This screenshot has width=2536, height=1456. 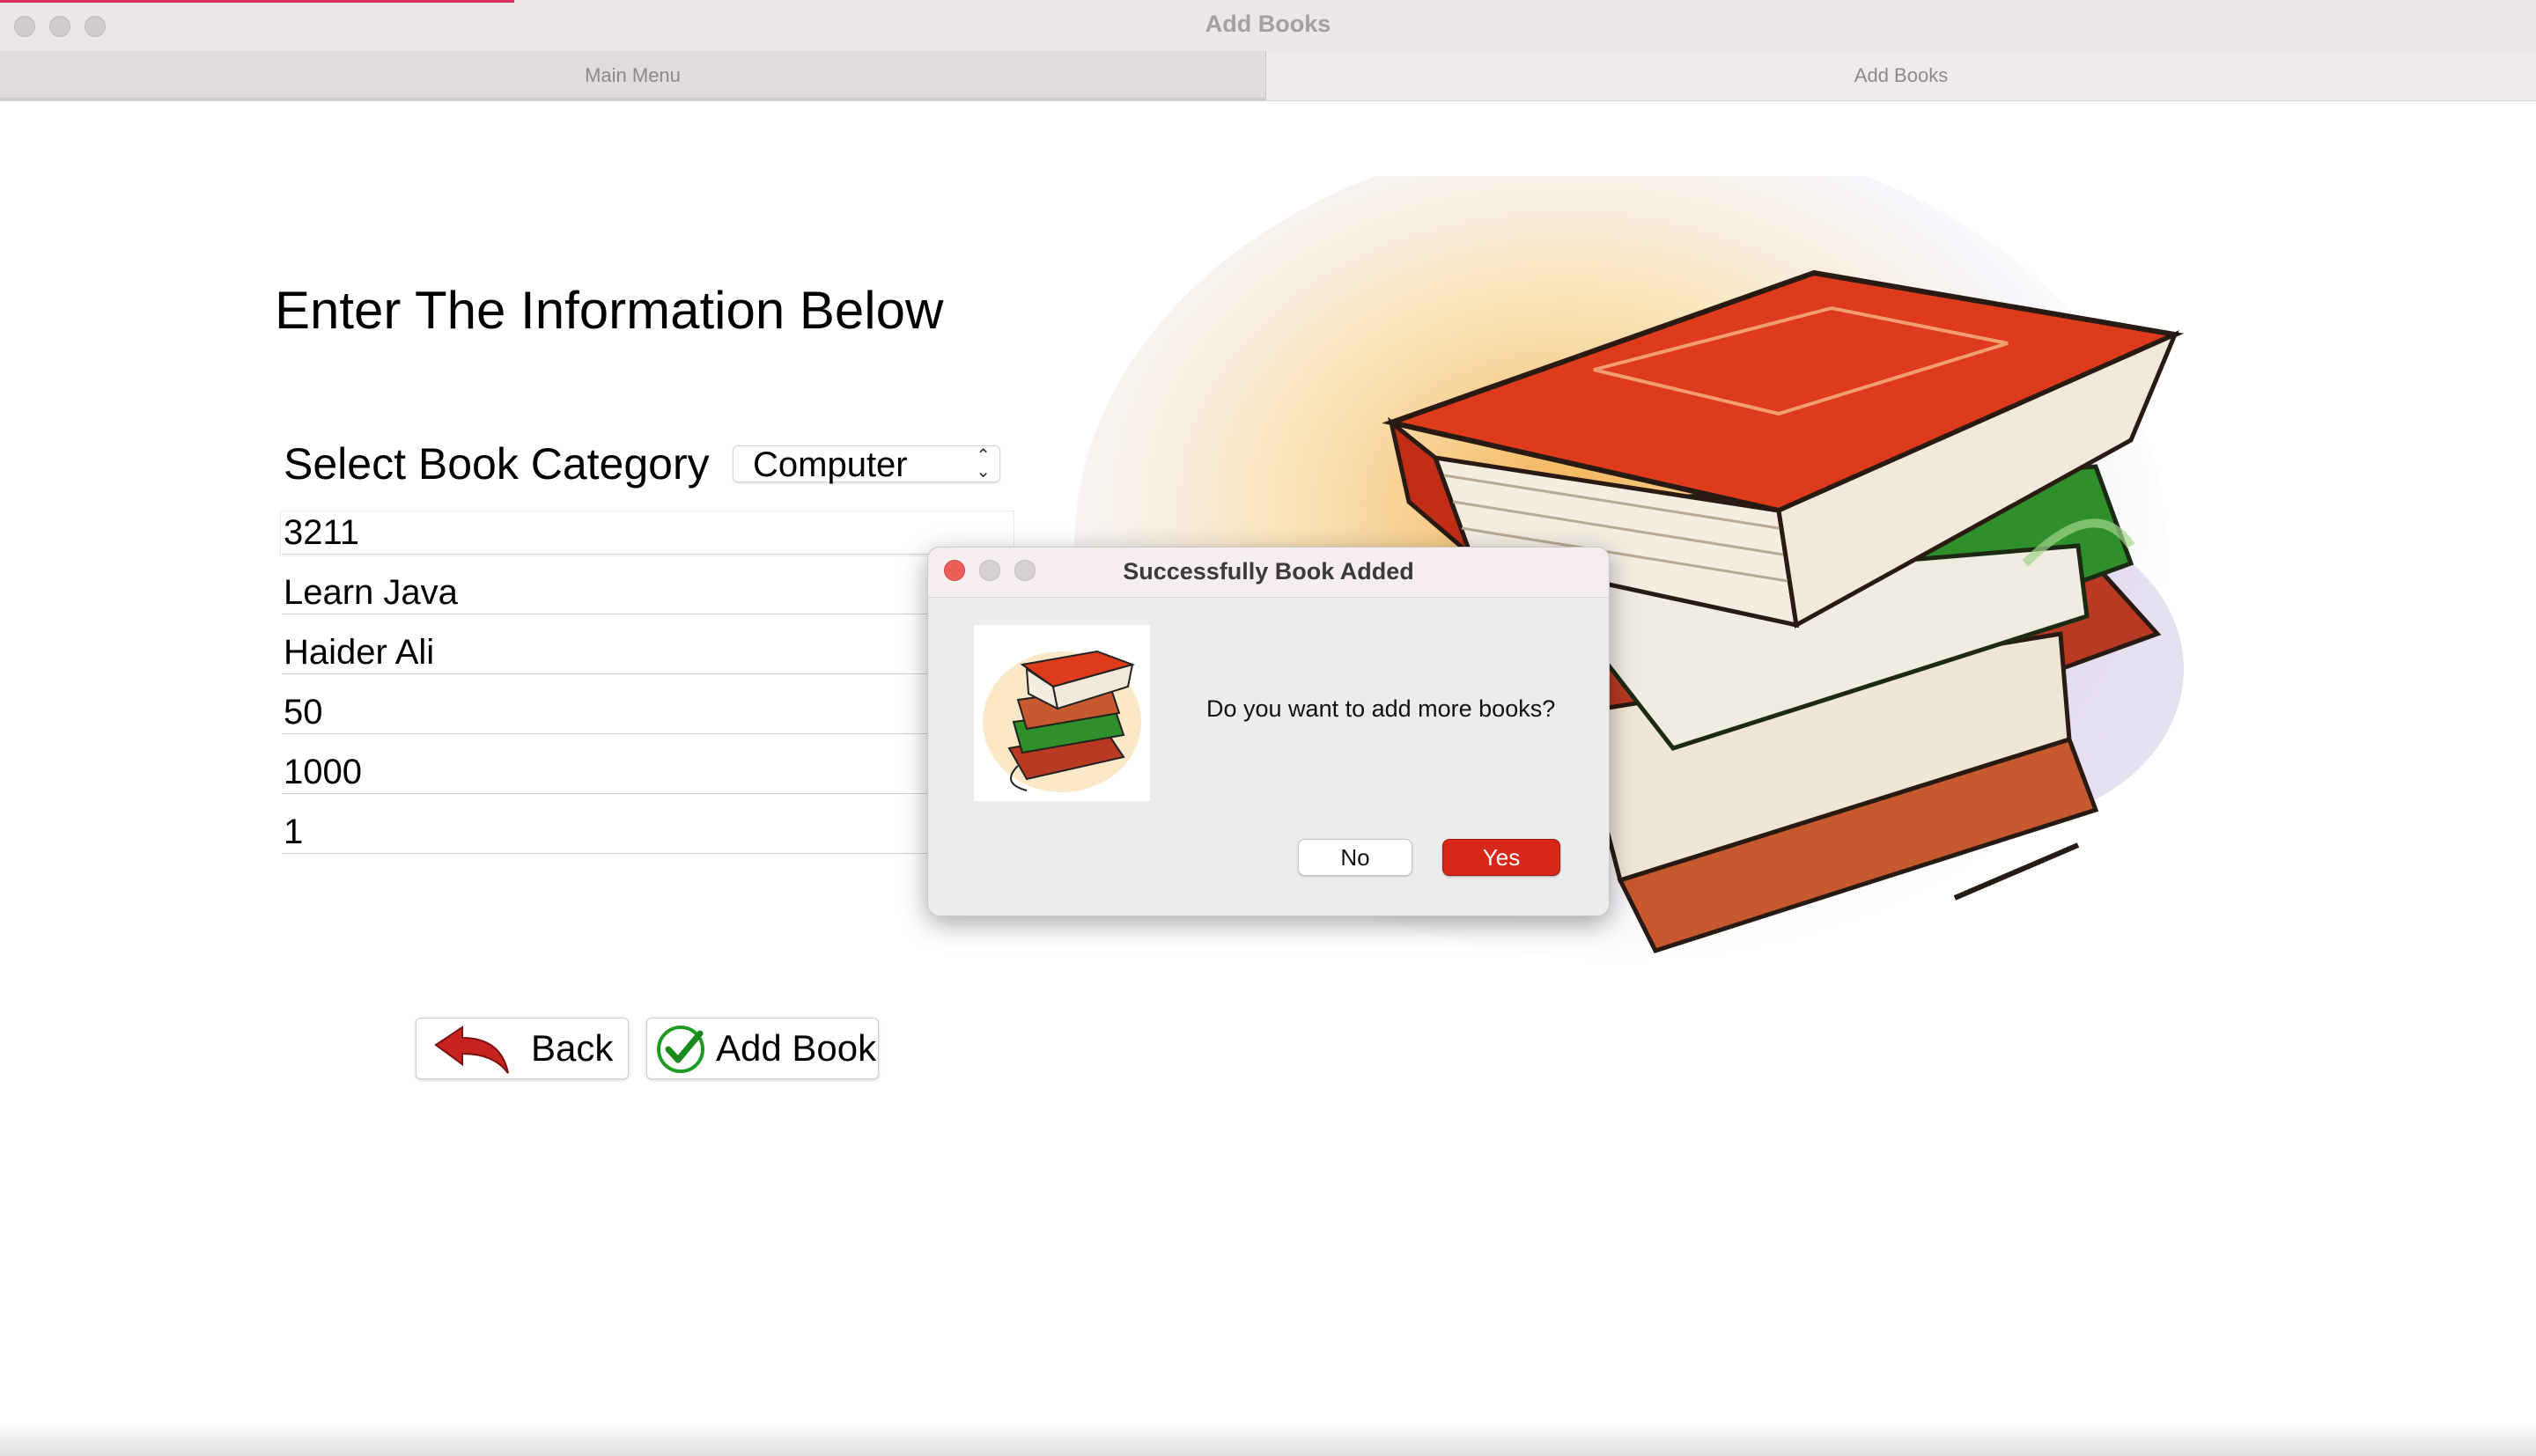 I want to click on pages-field: 1000, so click(x=647, y=772).